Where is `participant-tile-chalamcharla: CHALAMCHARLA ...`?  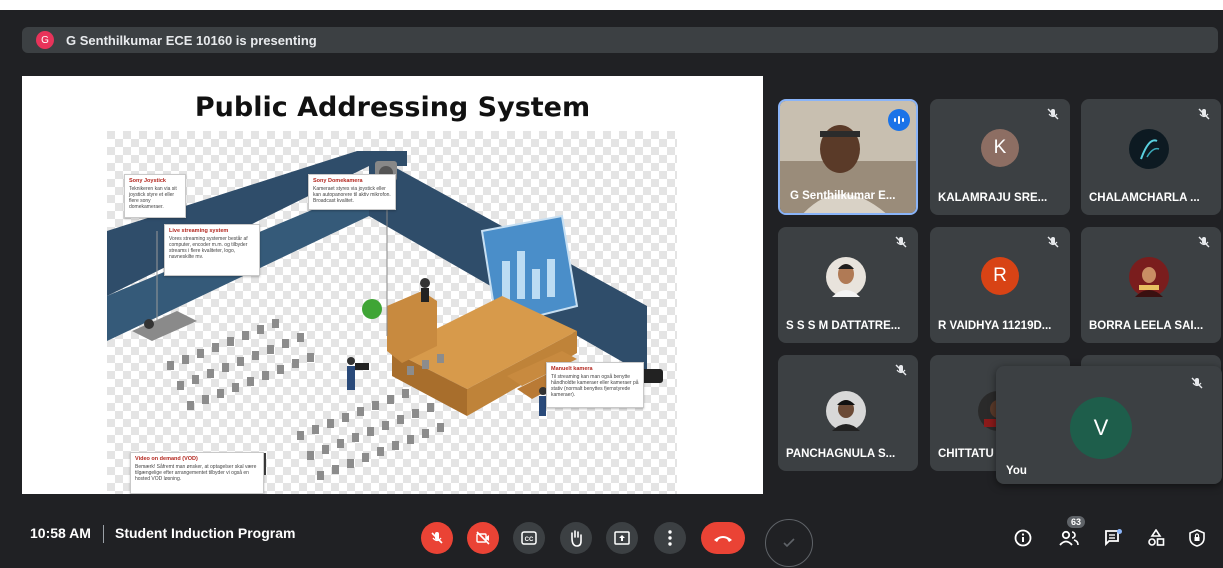
participant-tile-chalamcharla: CHALAMCHARLA ... is located at coordinates (1151, 157).